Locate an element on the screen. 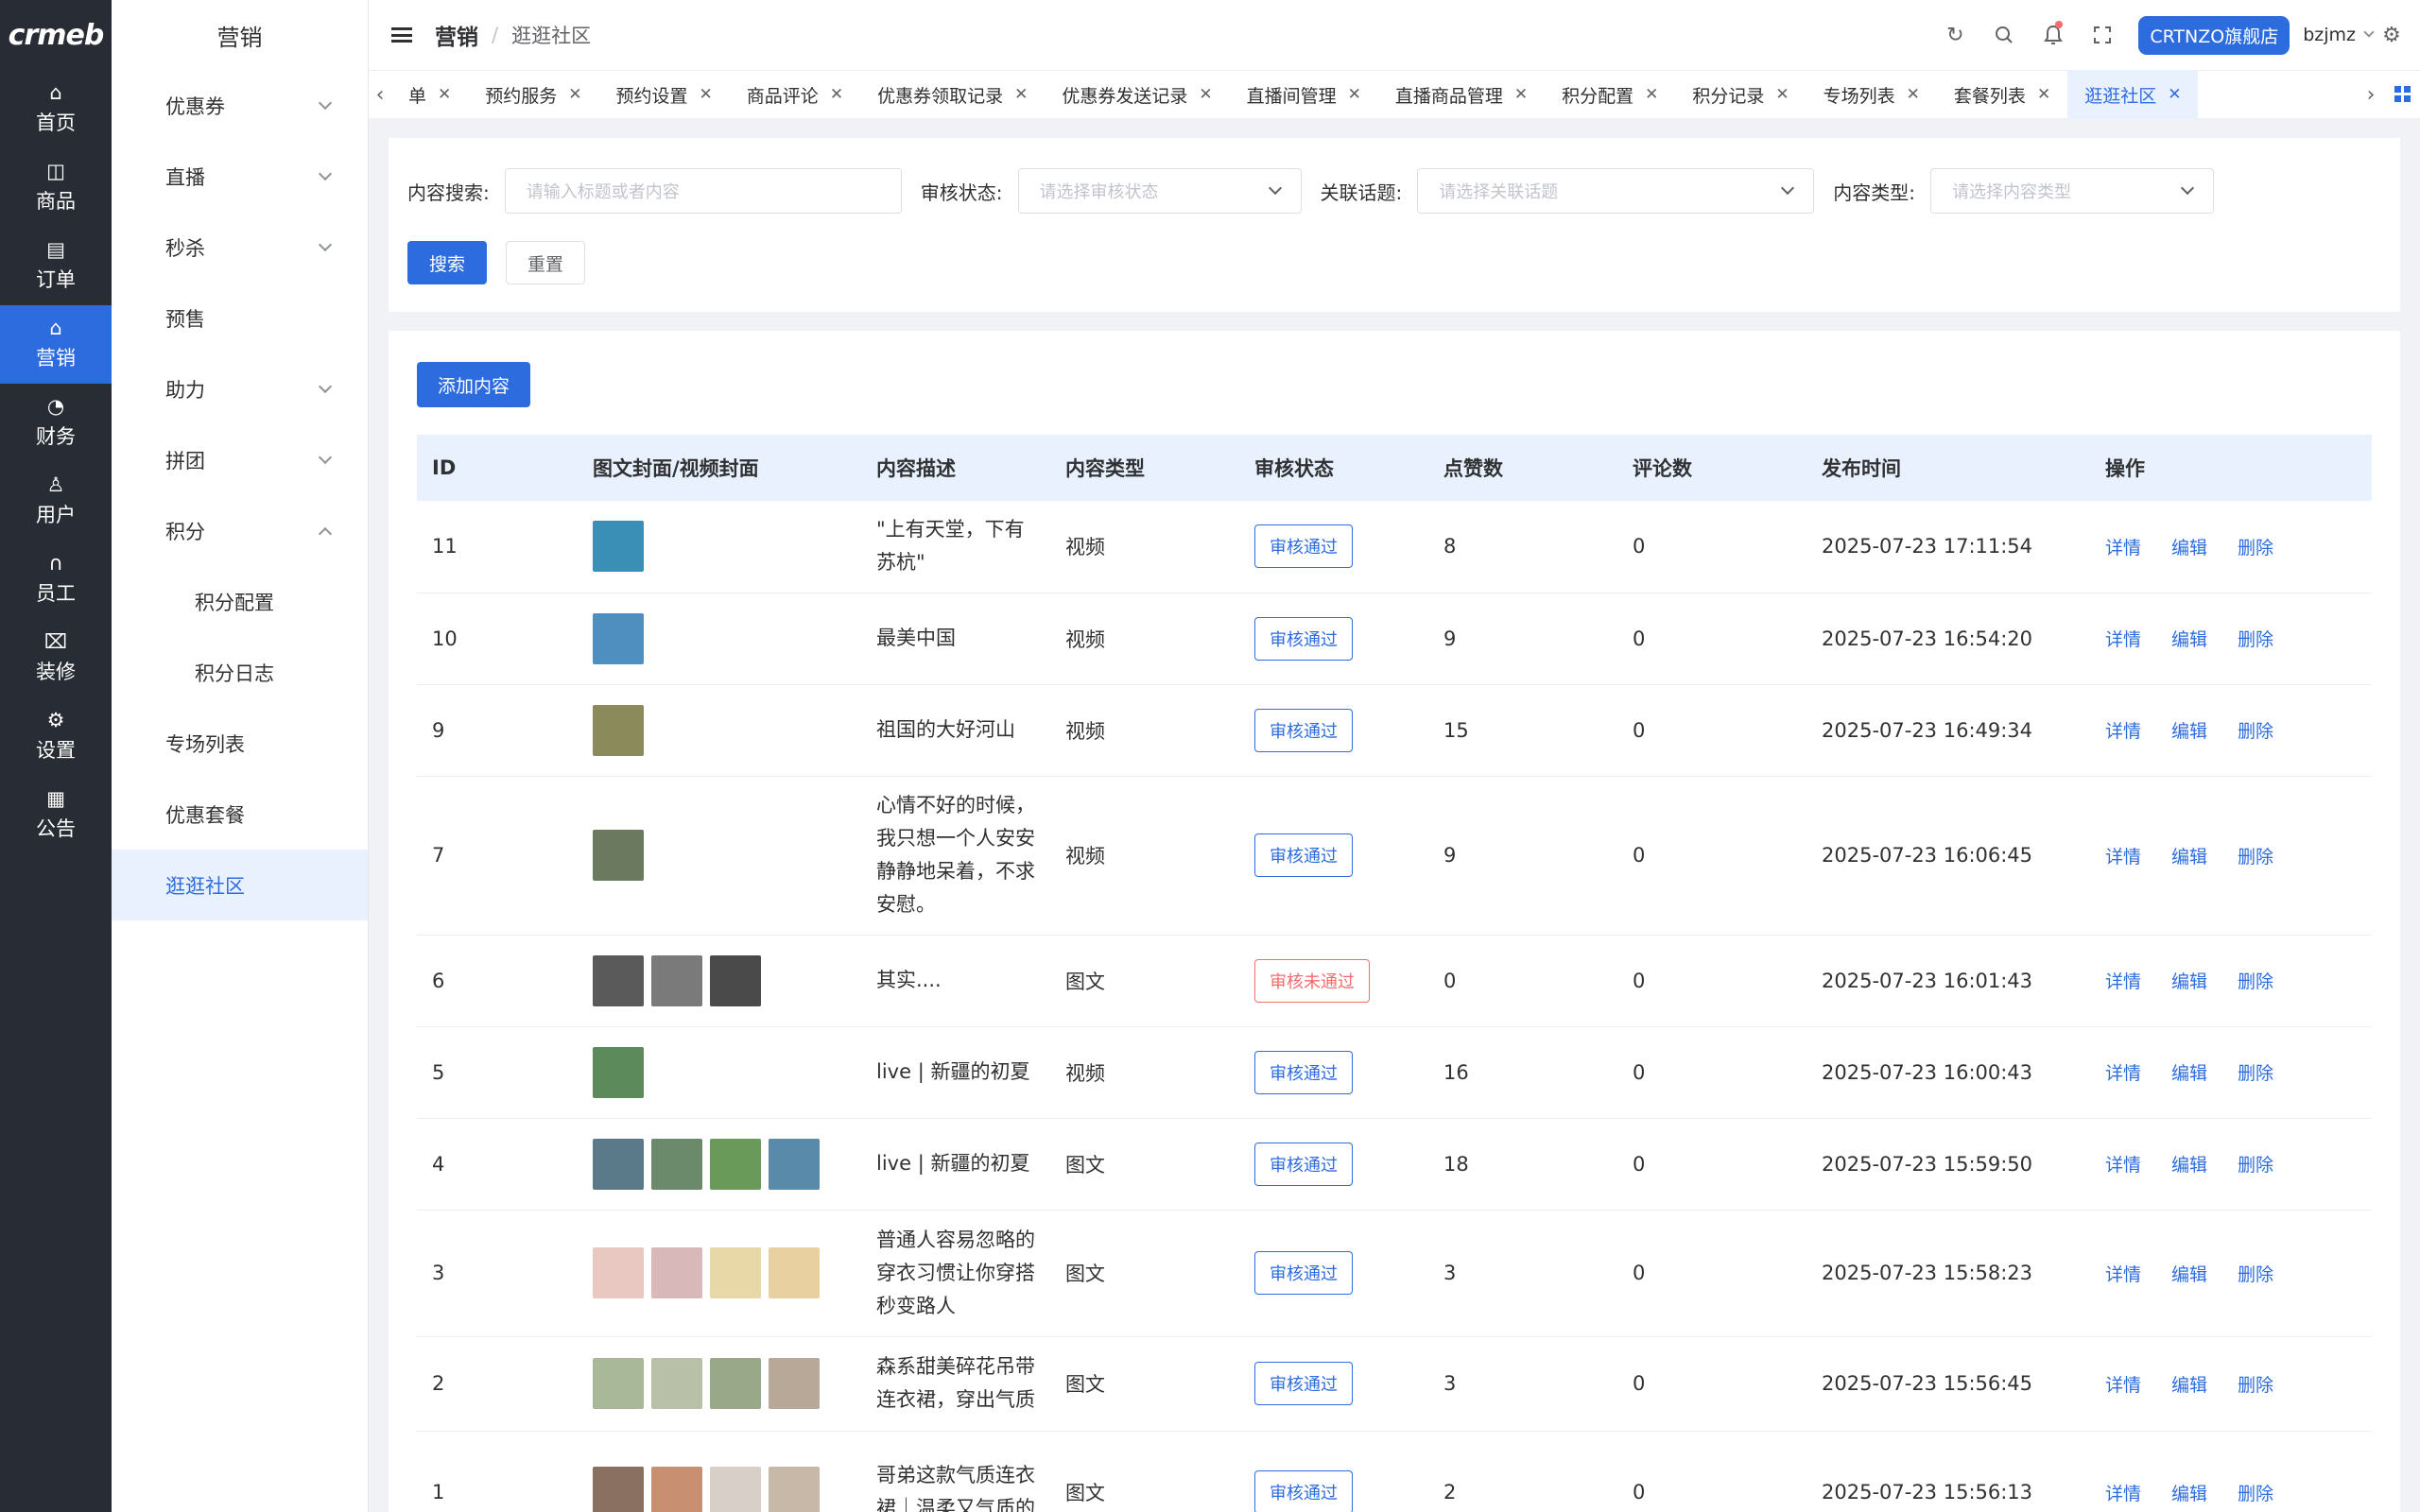 This screenshot has height=1512, width=2420. rail-item-3: ⌂ 营销 is located at coordinates (56, 344).